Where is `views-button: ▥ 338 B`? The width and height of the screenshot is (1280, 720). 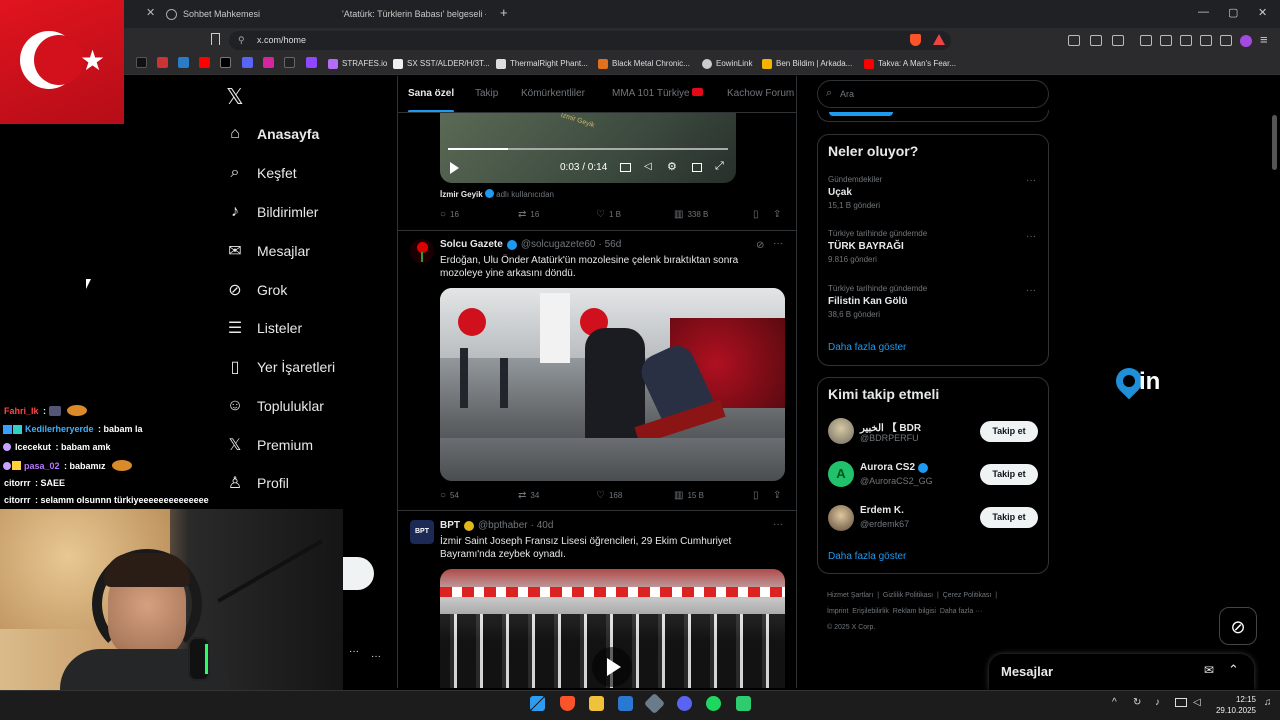 views-button: ▥ 338 B is located at coordinates (691, 214).